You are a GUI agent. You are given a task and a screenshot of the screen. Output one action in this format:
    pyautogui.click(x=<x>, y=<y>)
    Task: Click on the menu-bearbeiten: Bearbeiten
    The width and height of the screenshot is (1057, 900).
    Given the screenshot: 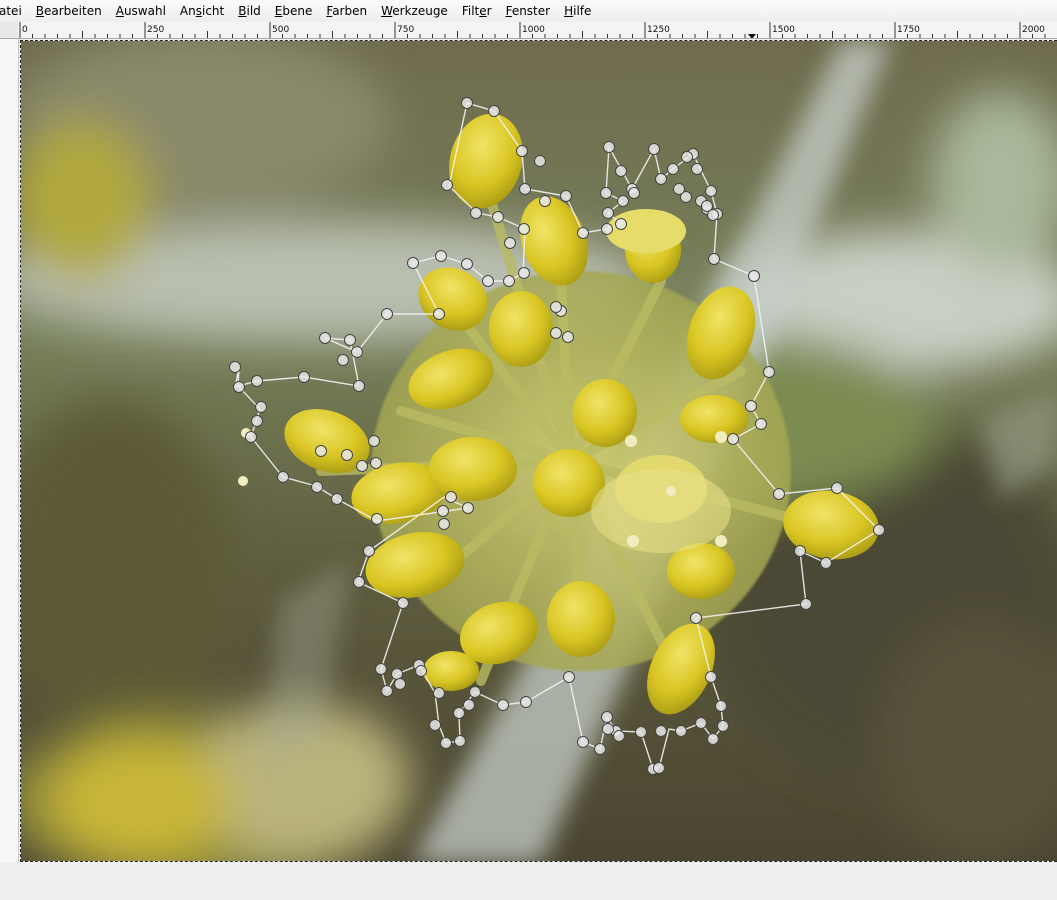 What is the action you would take?
    pyautogui.click(x=69, y=11)
    